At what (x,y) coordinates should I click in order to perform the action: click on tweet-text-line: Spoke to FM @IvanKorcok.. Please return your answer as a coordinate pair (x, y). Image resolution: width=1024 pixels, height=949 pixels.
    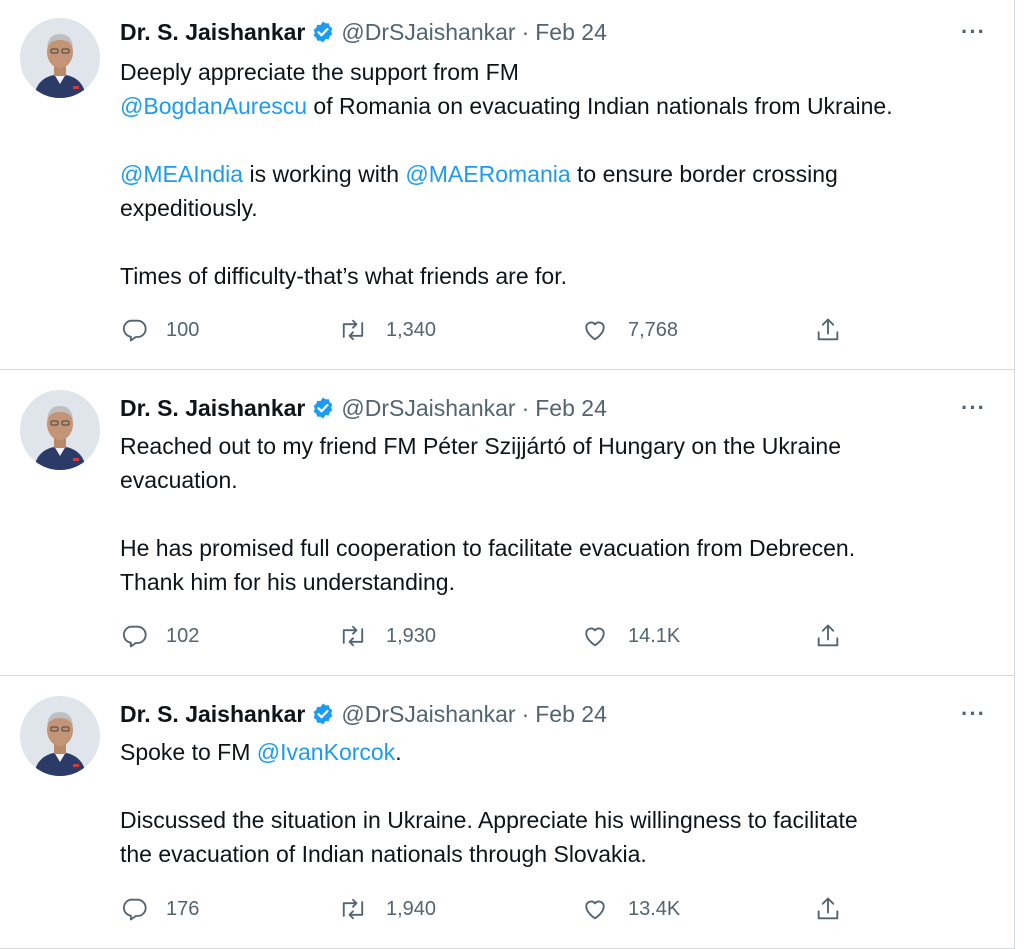
    Looking at the image, I should click on (547, 752).